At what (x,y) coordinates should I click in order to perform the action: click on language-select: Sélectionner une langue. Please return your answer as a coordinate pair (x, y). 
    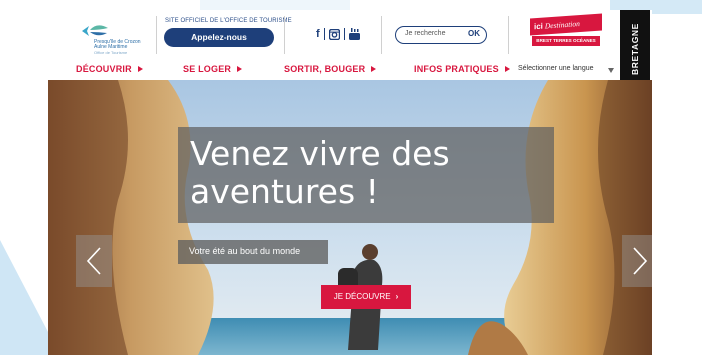
    Looking at the image, I should click on (556, 68).